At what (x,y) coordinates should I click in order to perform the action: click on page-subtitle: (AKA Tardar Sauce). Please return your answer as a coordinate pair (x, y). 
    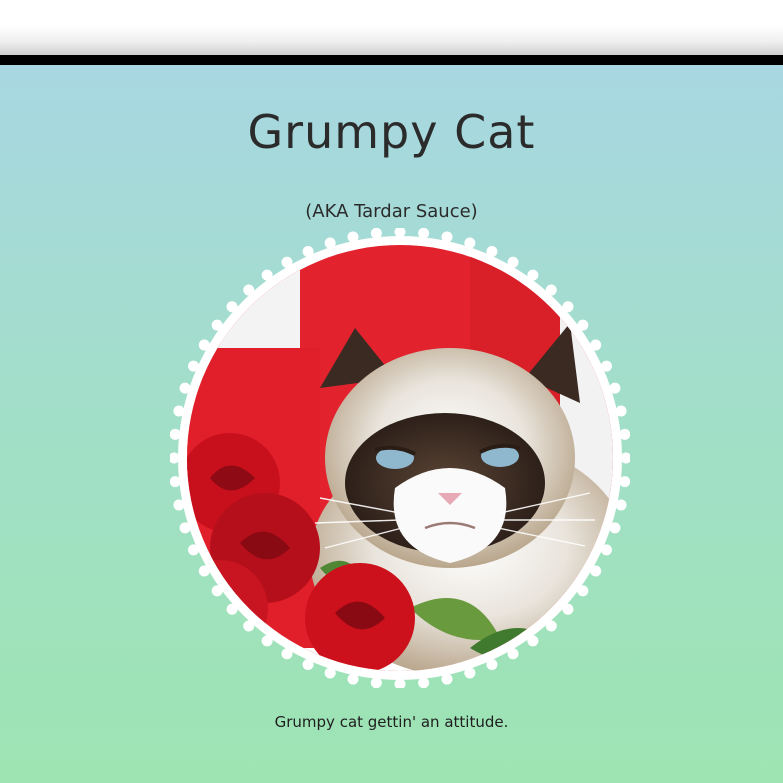
    Looking at the image, I should click on (391, 211).